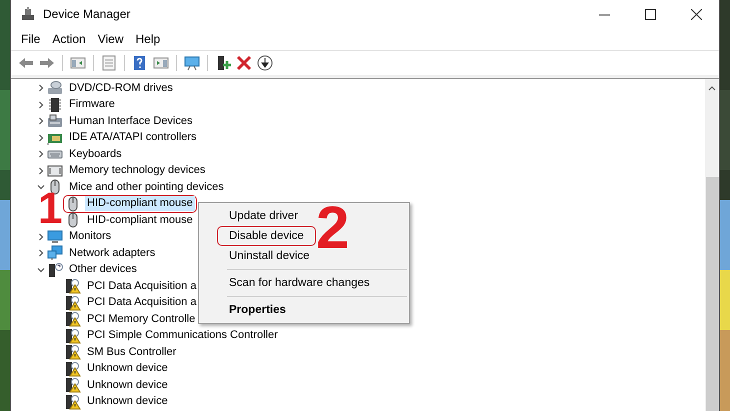 Image resolution: width=730 pixels, height=411 pixels. What do you see at coordinates (55, 104) in the screenshot?
I see `chip-icon` at bounding box center [55, 104].